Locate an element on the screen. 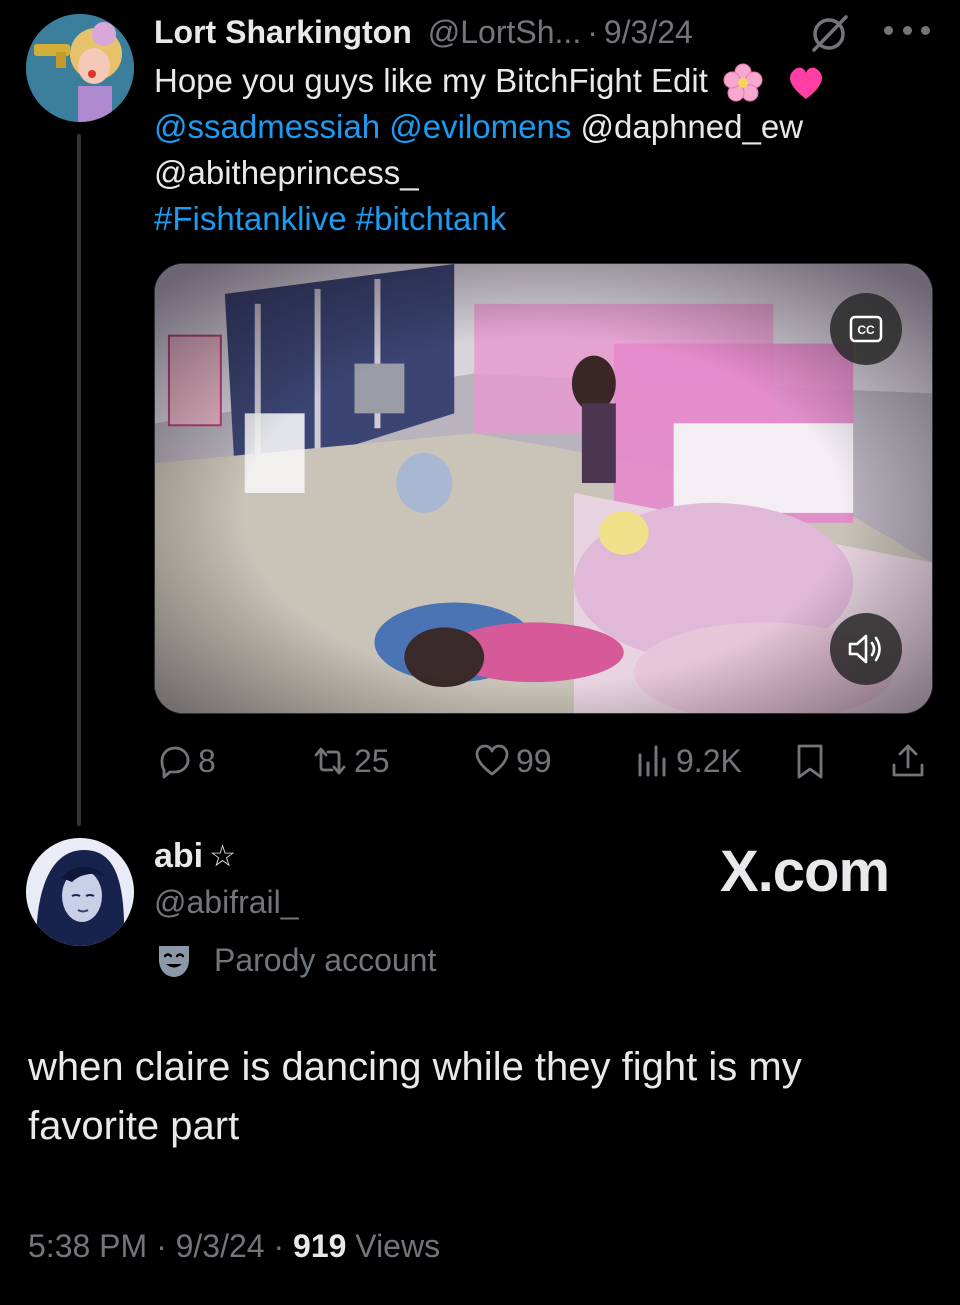 The image size is (960, 1305). analytics-icon is located at coordinates (652, 761).